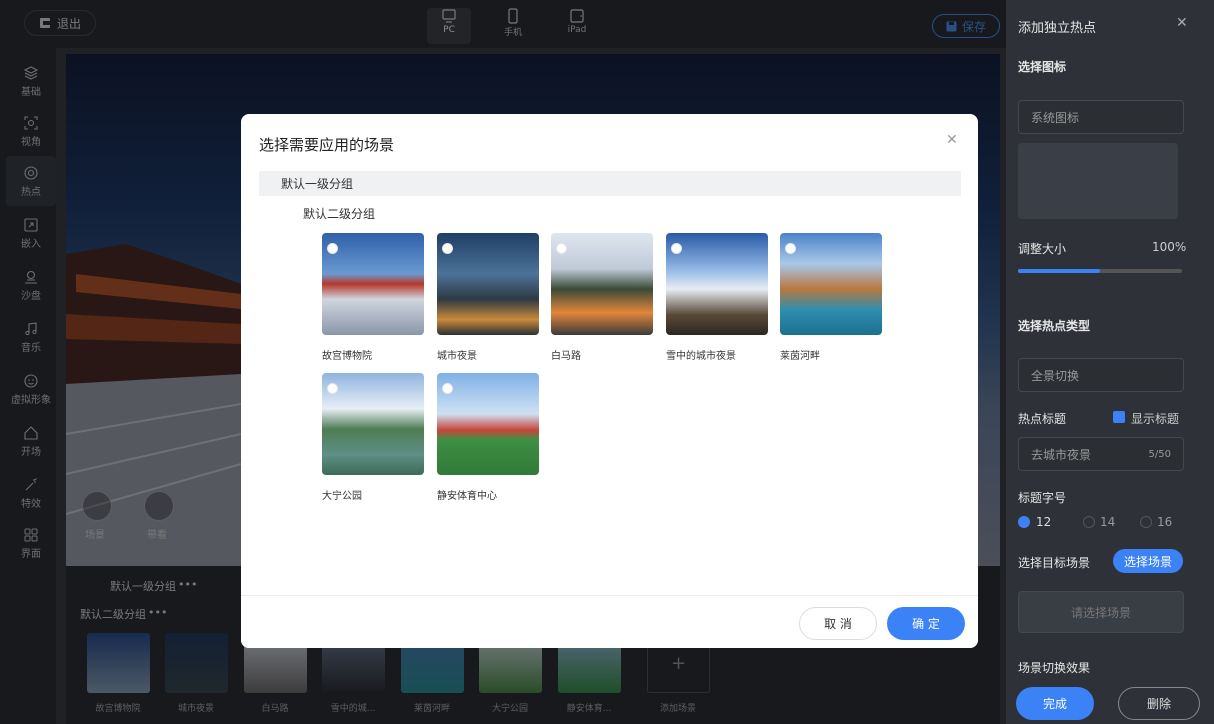 This screenshot has width=1214, height=724. I want to click on show-title-label: 显示标题, so click(1155, 419).